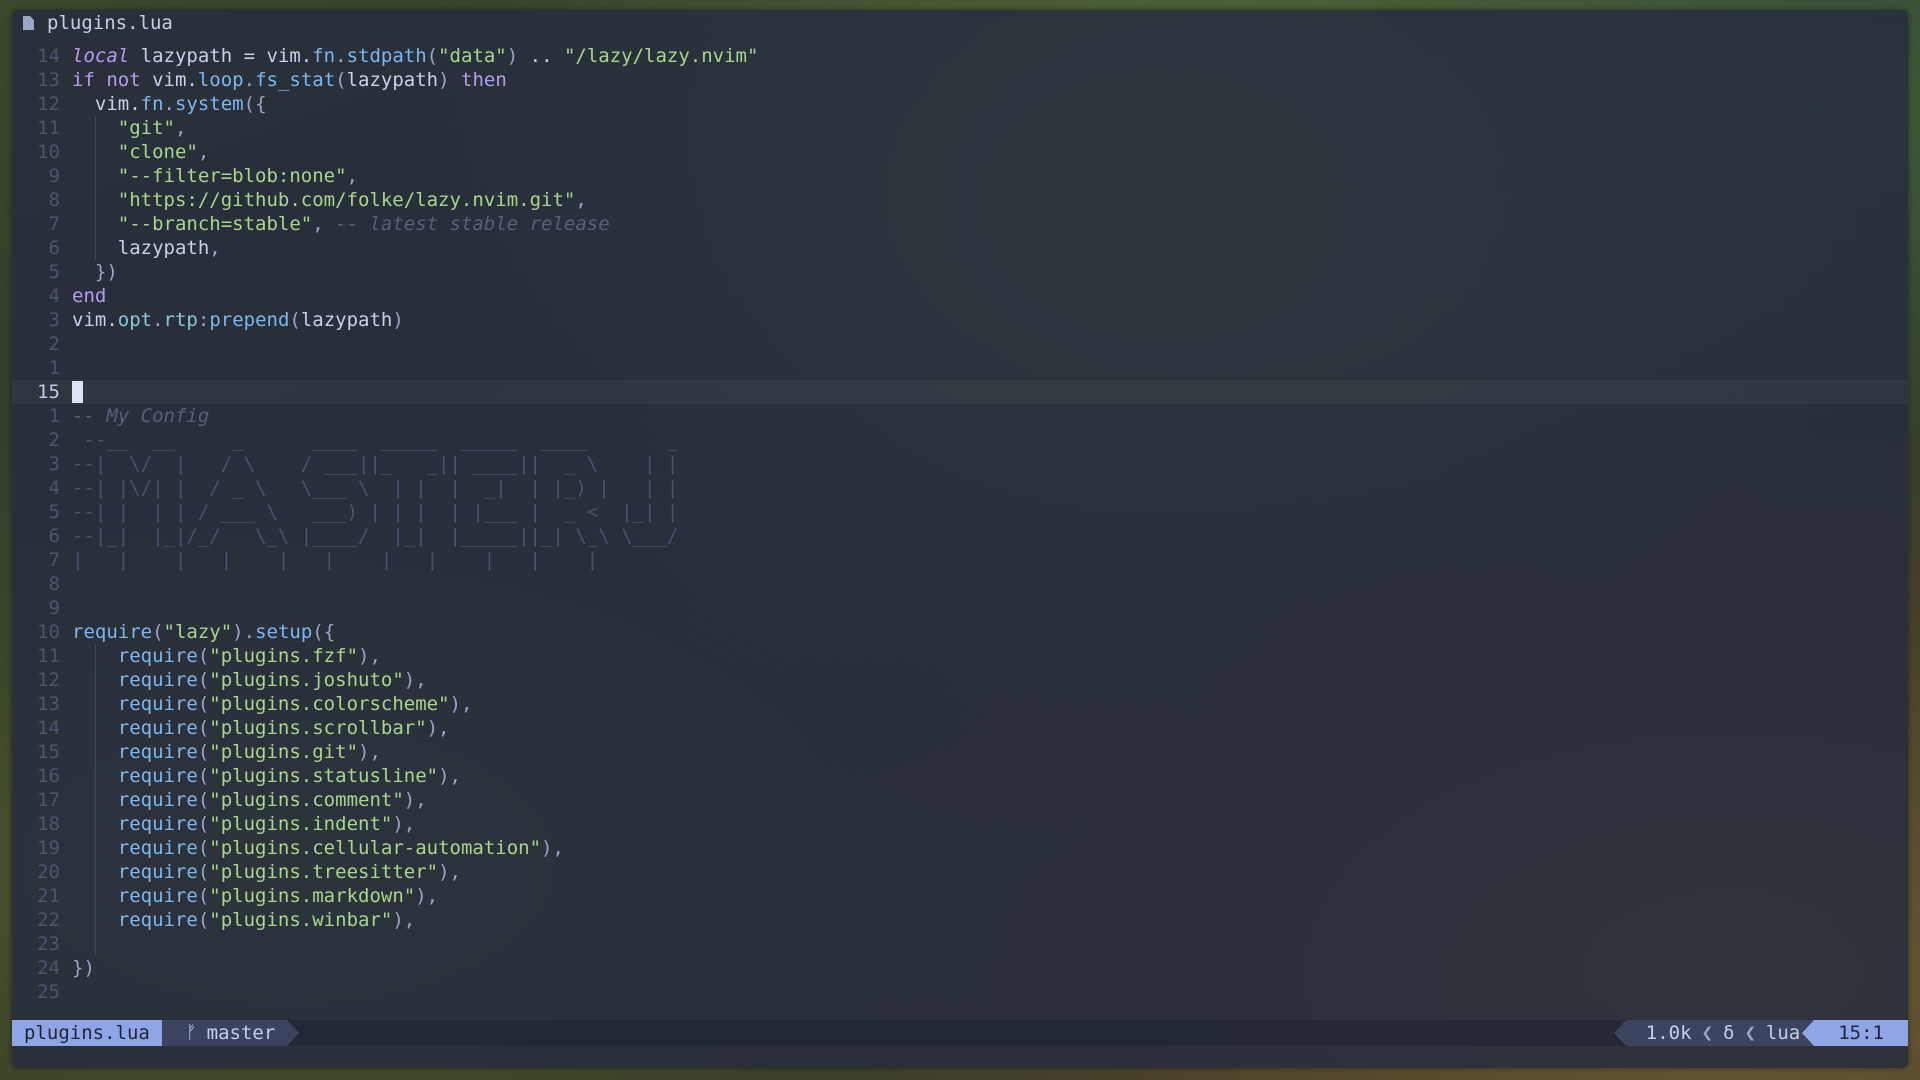 The image size is (1920, 1080). What do you see at coordinates (960, 320) in the screenshot?
I see `code-line: 3 vim.opt.rtp:prepend(lazypath)` at bounding box center [960, 320].